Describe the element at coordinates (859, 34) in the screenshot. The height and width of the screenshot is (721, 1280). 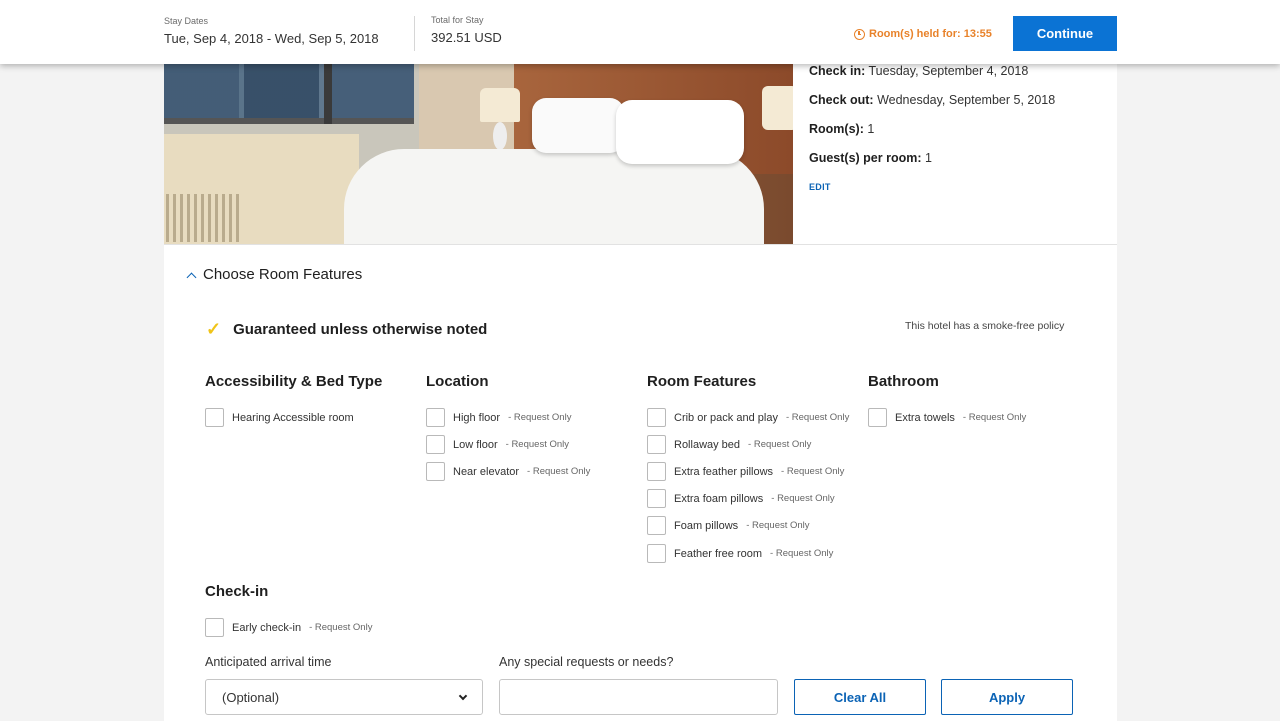
I see `clock-icon` at that location.